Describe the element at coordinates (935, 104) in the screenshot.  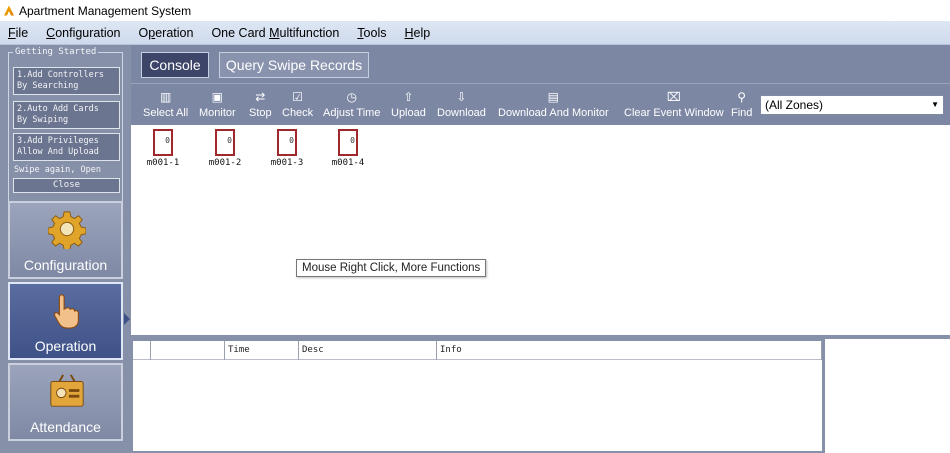
I see `chevron-down-icon: ▼` at that location.